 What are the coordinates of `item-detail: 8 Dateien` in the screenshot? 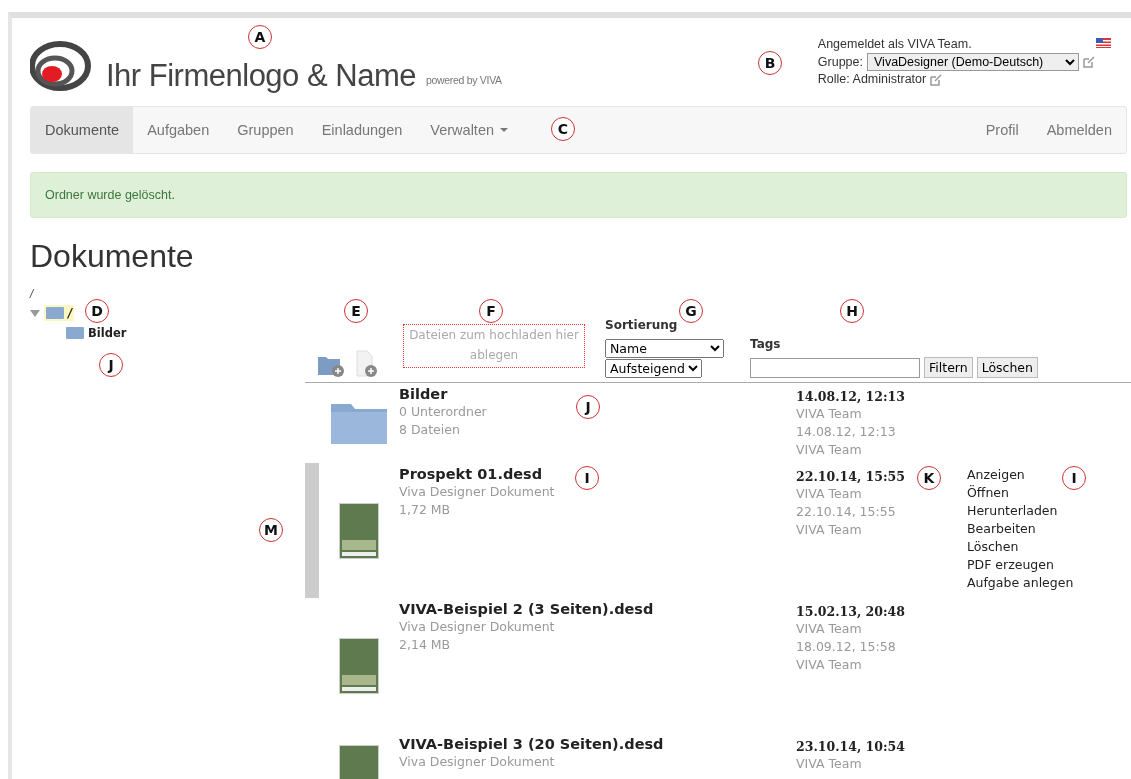 It's located at (429, 430).